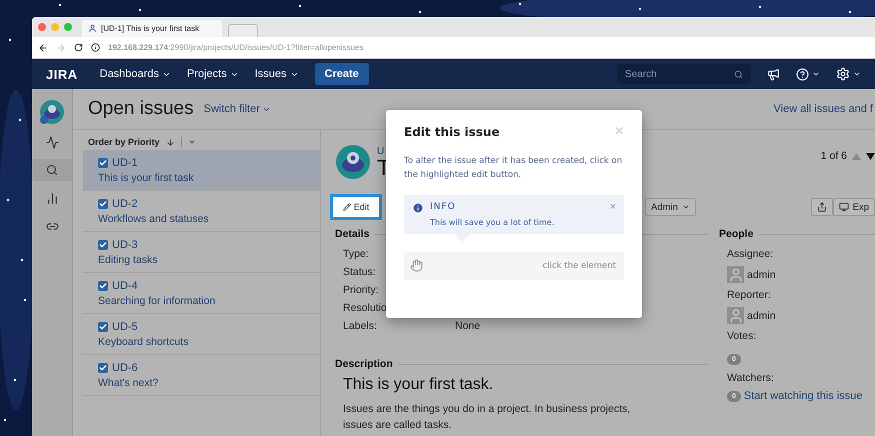  Describe the element at coordinates (853, 207) in the screenshot. I see `export-button: Exp` at that location.